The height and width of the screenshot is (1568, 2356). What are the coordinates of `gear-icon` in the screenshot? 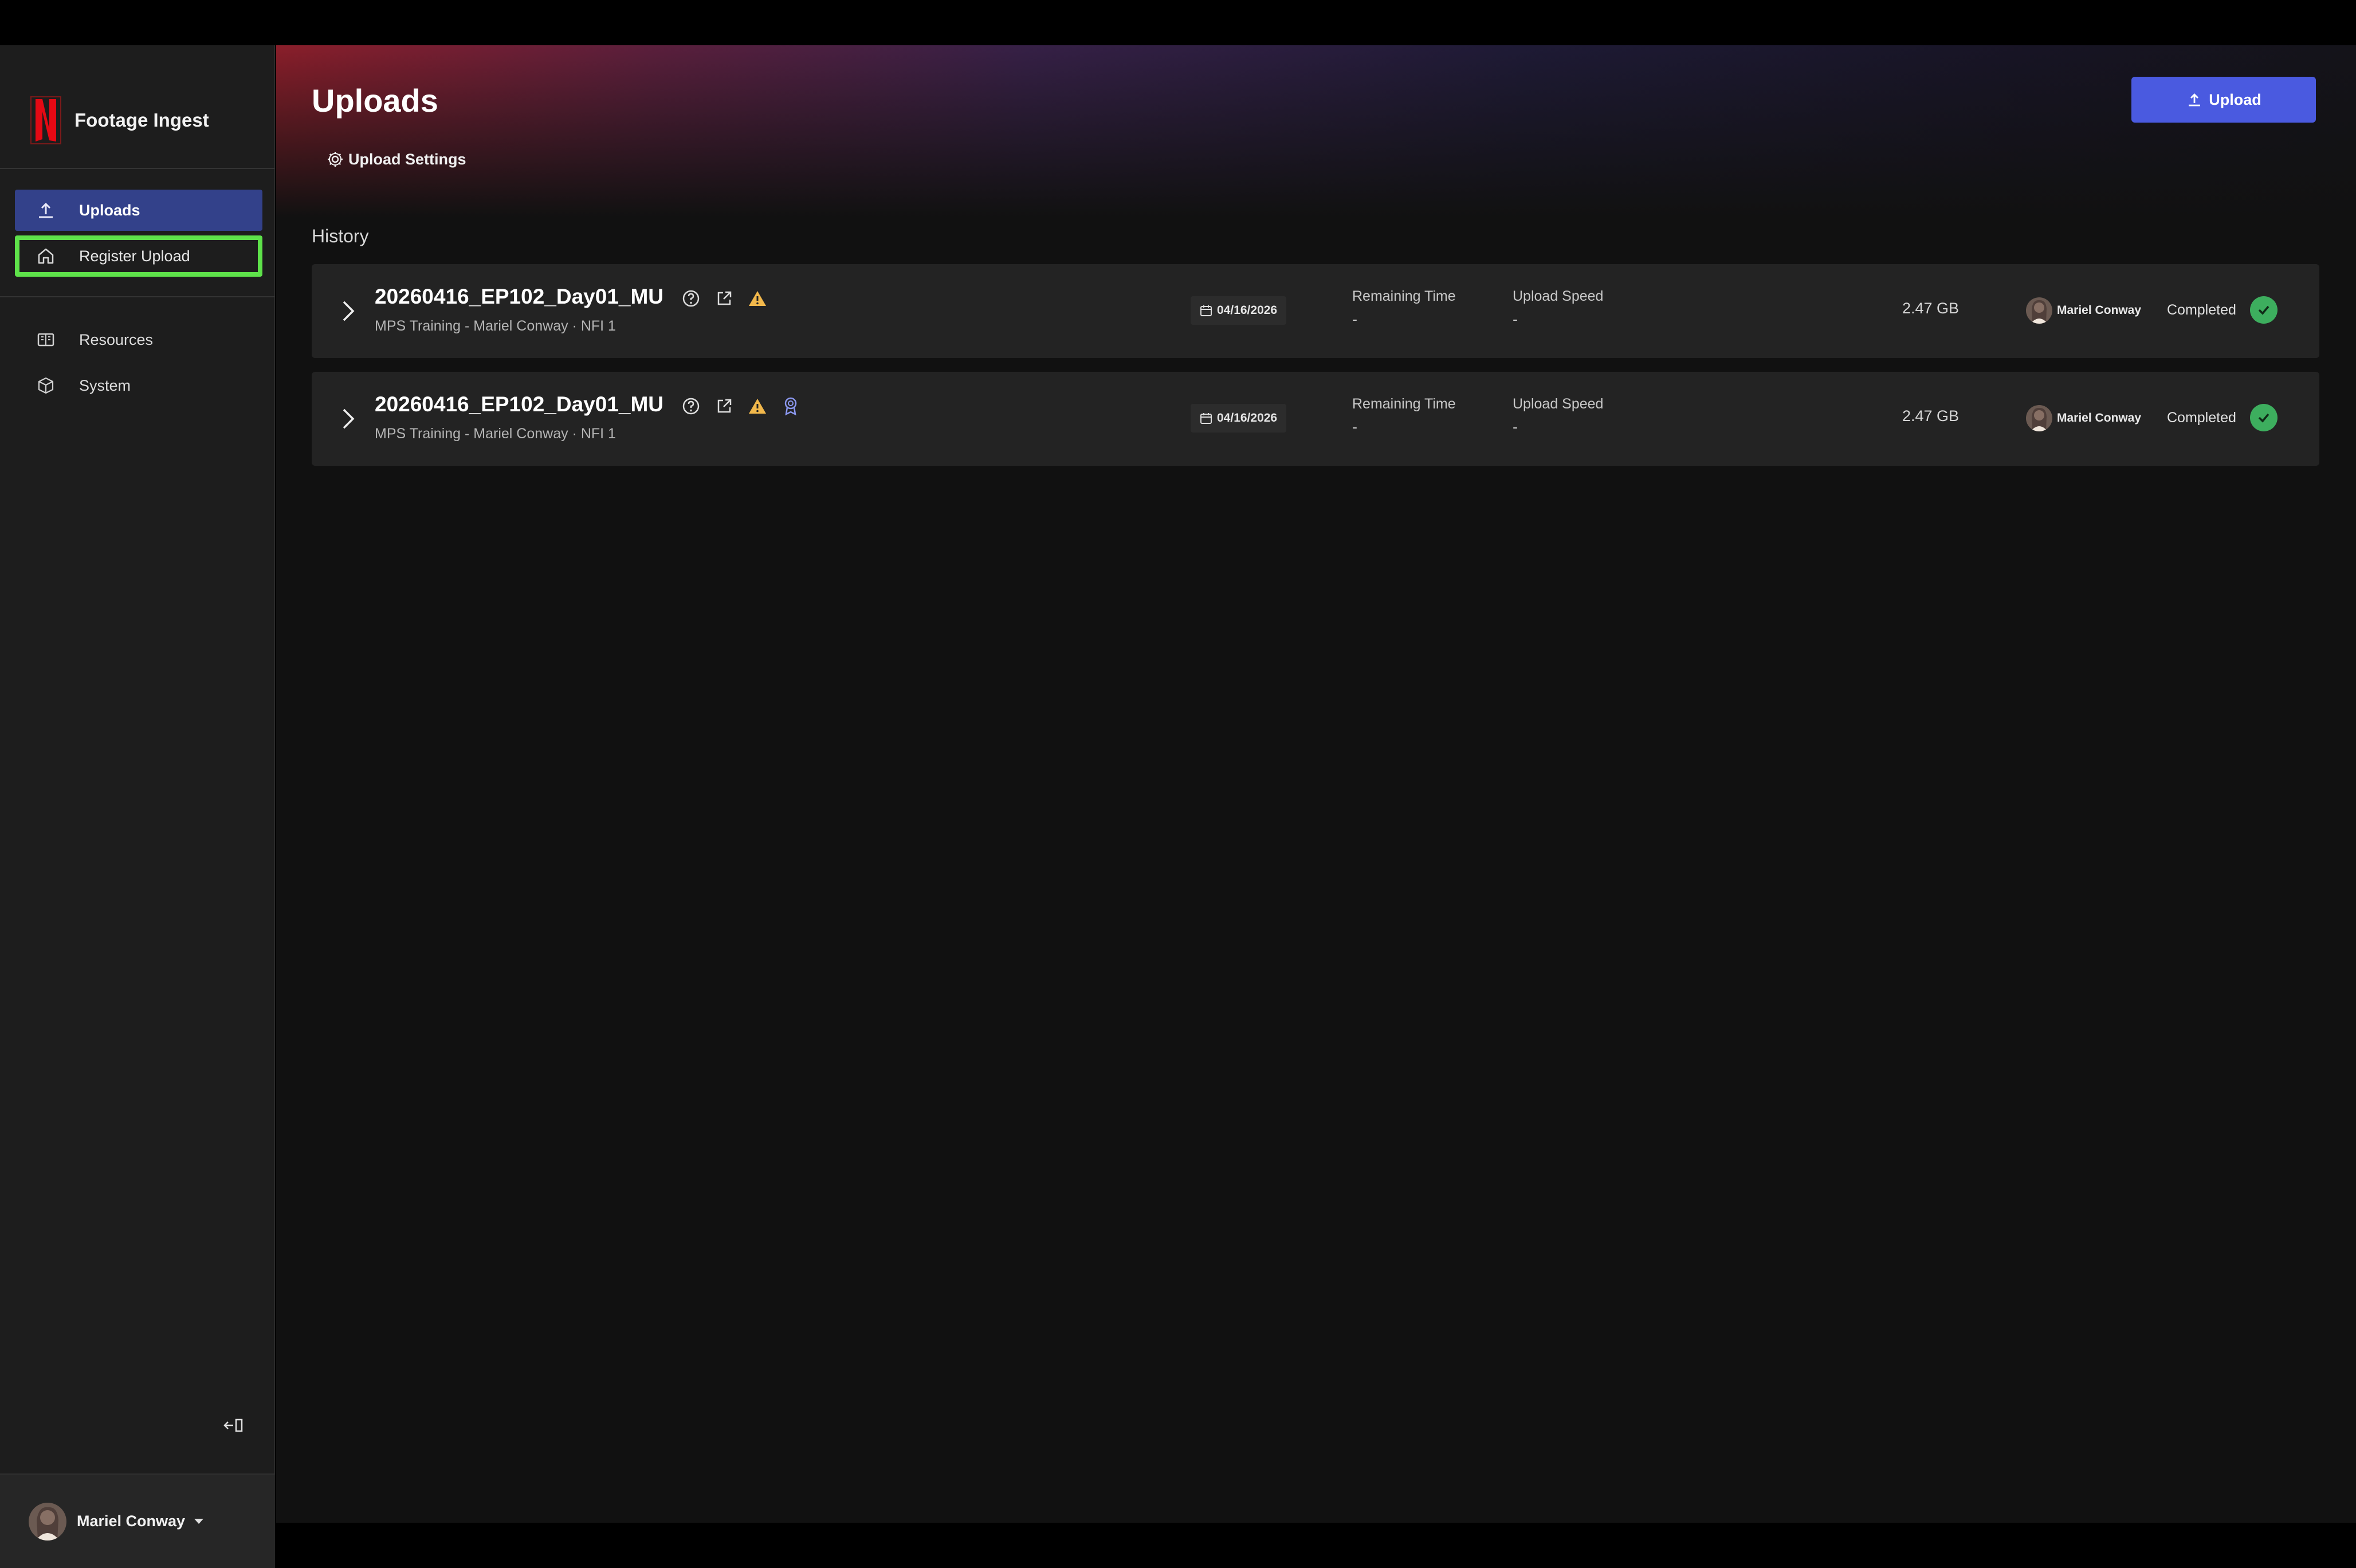 It's located at (335, 159).